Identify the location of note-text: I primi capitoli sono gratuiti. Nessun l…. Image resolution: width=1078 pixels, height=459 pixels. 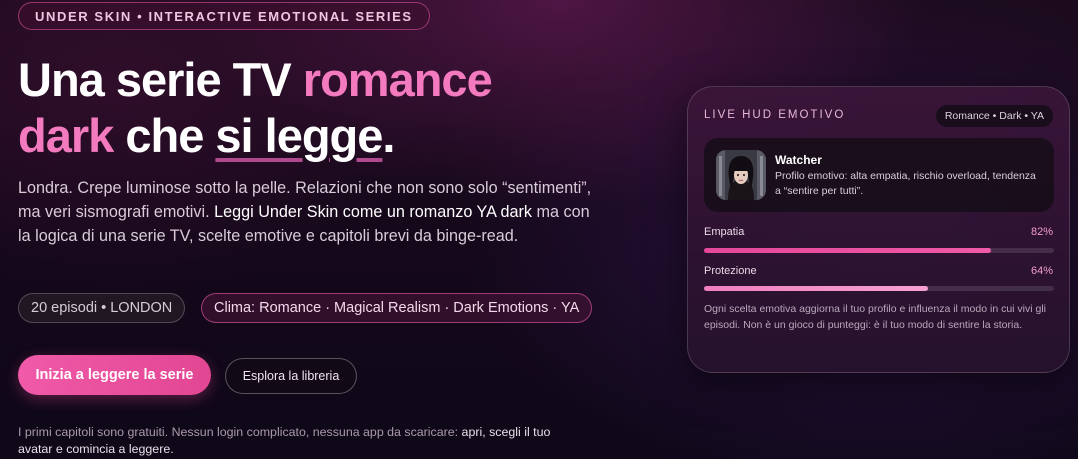
(240, 432).